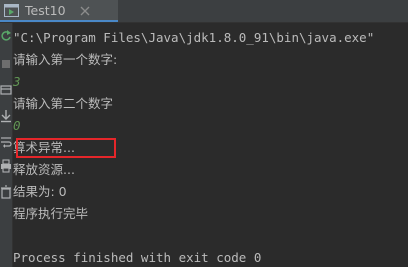 This screenshot has width=408, height=267. What do you see at coordinates (6, 64) in the screenshot?
I see `stop-icon` at bounding box center [6, 64].